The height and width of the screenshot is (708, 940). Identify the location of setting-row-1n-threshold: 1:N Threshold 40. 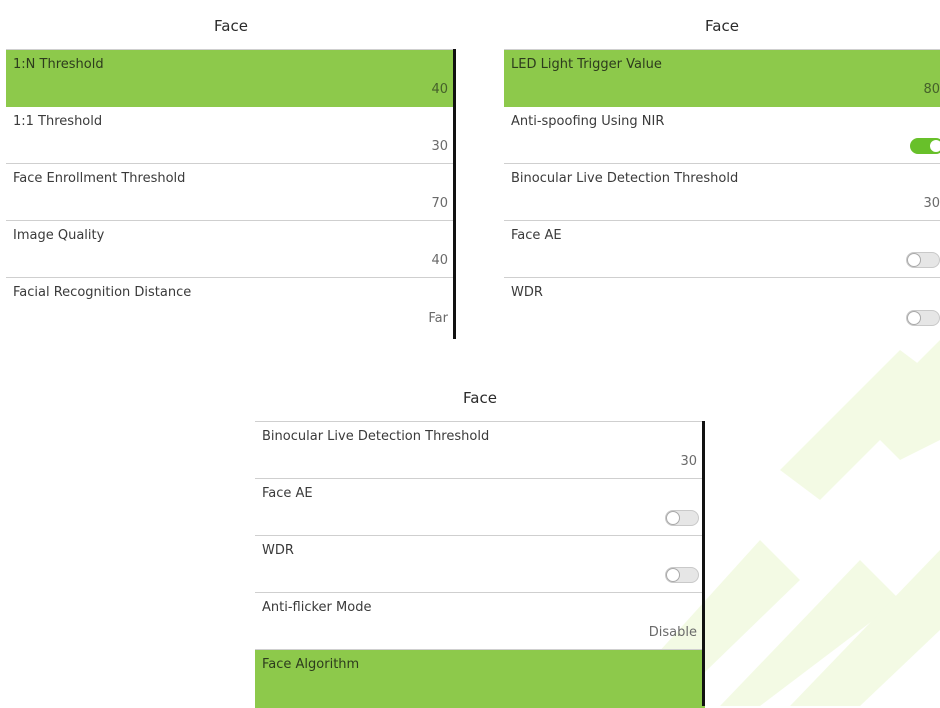
(231, 78).